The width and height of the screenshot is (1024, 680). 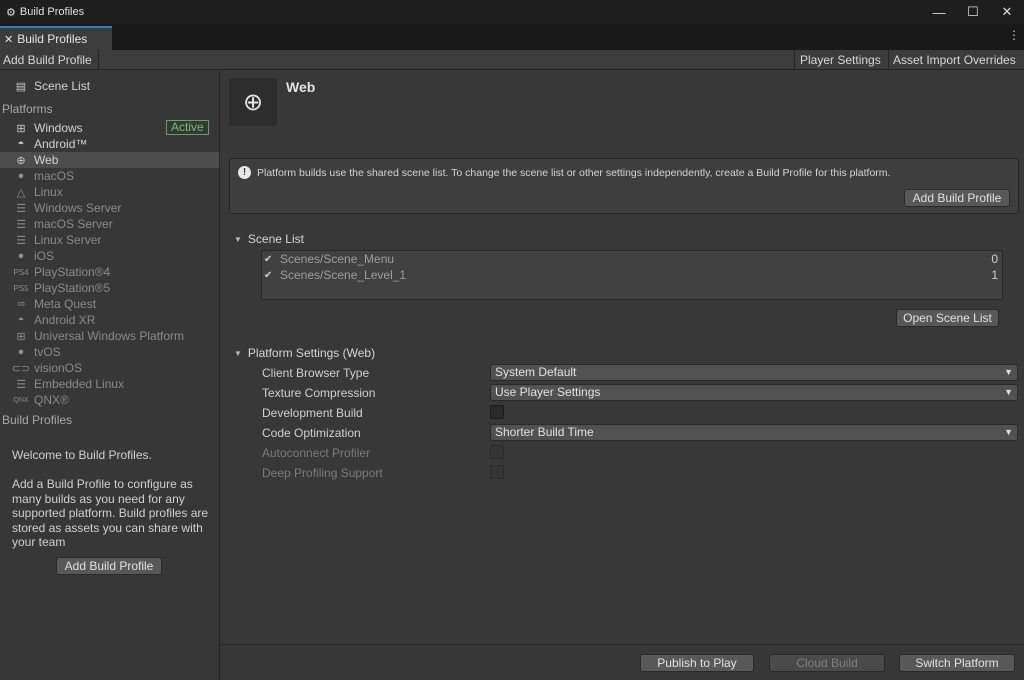 What do you see at coordinates (312, 413) in the screenshot?
I see `development-build-label: Development Build` at bounding box center [312, 413].